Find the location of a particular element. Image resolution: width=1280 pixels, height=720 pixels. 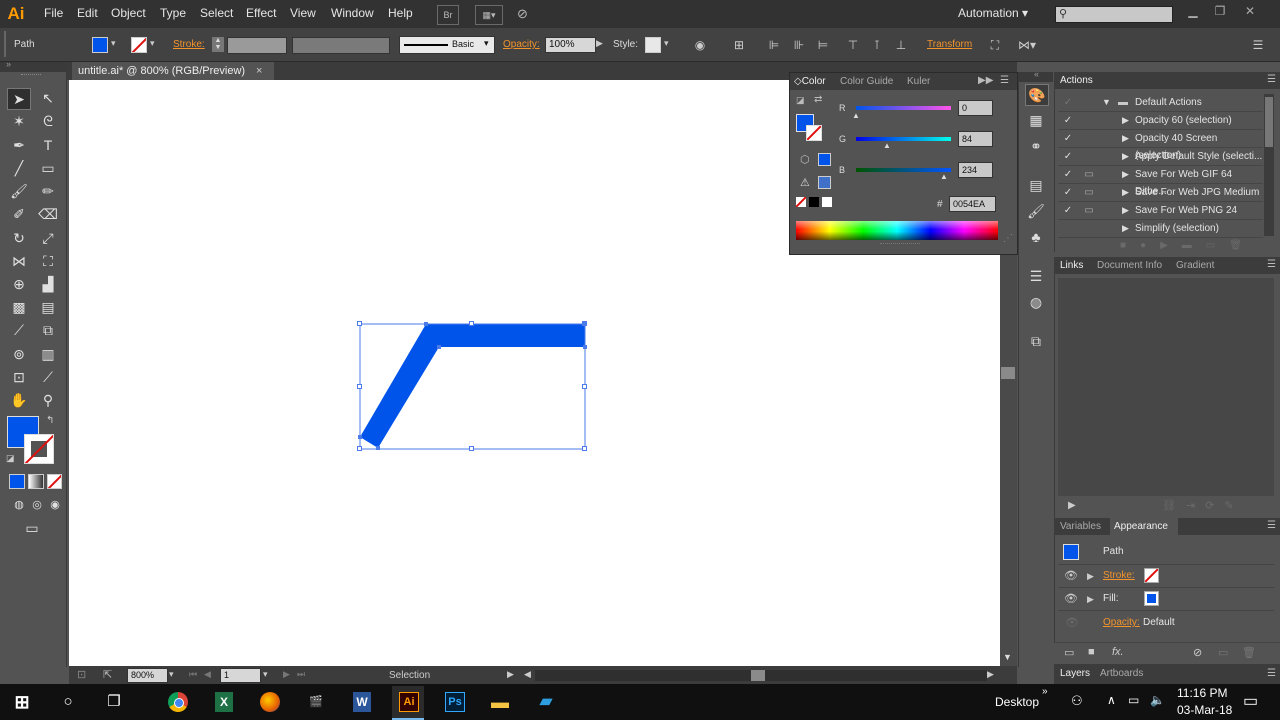

b-slider-thumb: ▲ is located at coordinates (944, 176).